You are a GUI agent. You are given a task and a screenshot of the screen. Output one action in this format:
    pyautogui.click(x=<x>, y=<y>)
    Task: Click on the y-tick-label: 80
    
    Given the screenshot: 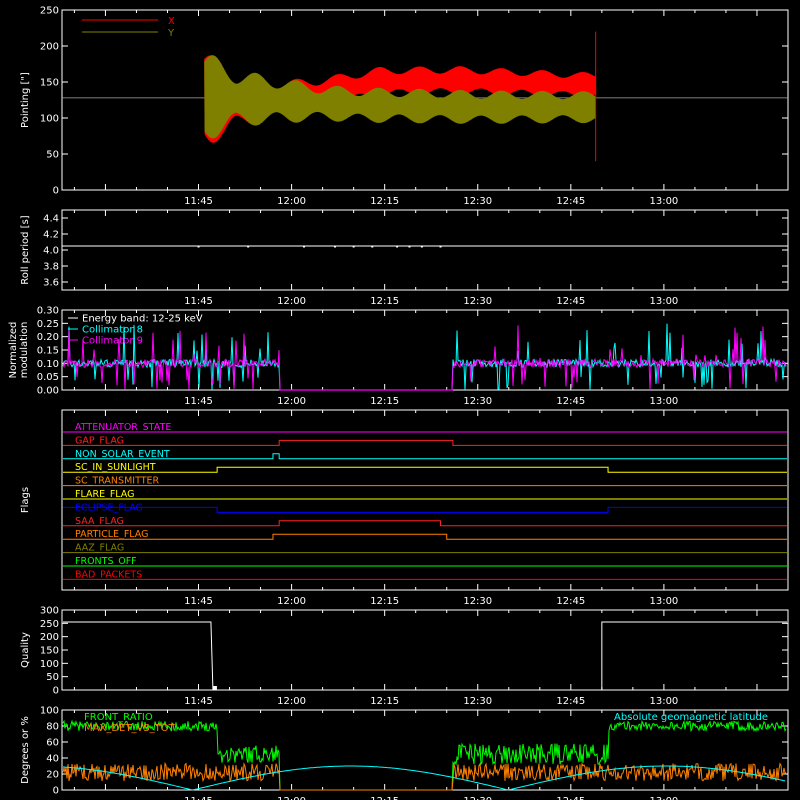 What is the action you would take?
    pyautogui.click(x=52, y=727)
    